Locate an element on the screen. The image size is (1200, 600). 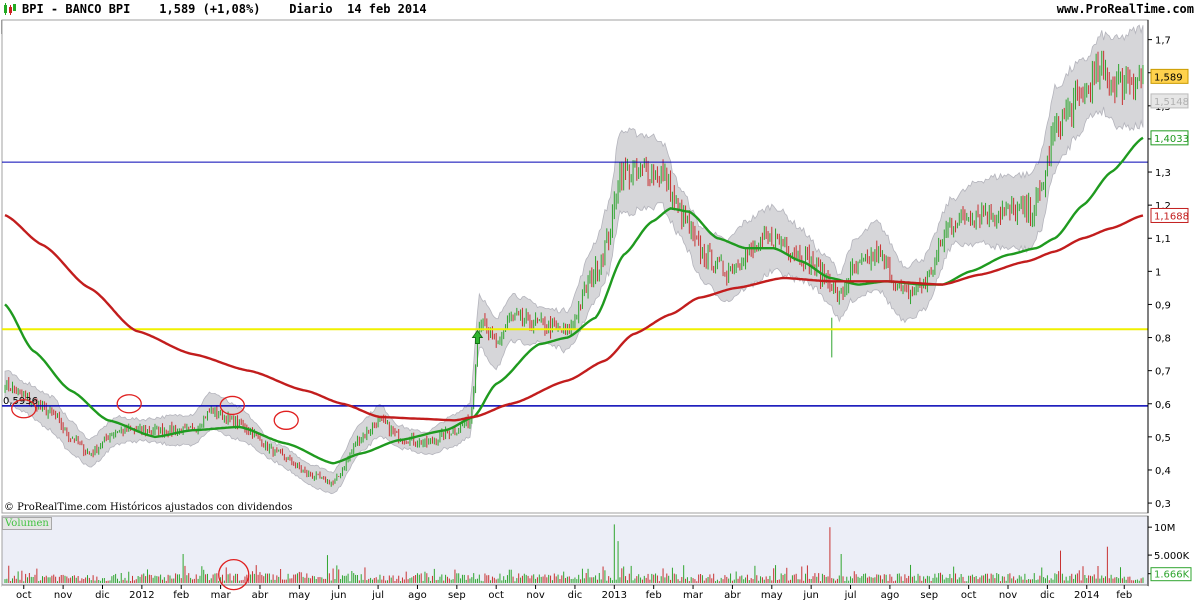
price-legend-extra is located at coordinates (124, 27).